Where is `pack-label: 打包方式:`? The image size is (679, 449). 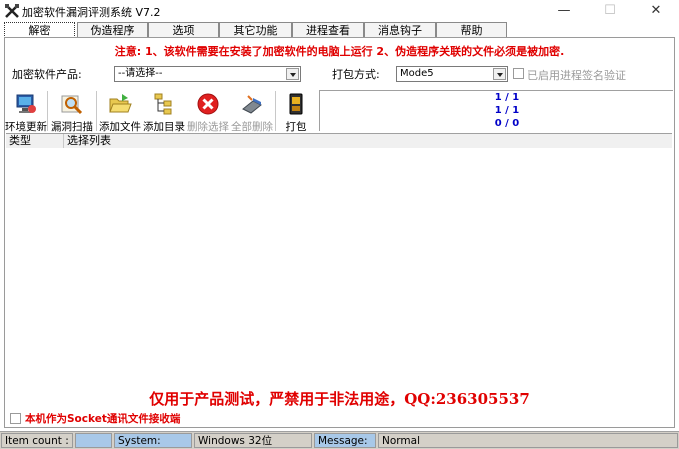
pack-label: 打包方式: is located at coordinates (356, 74).